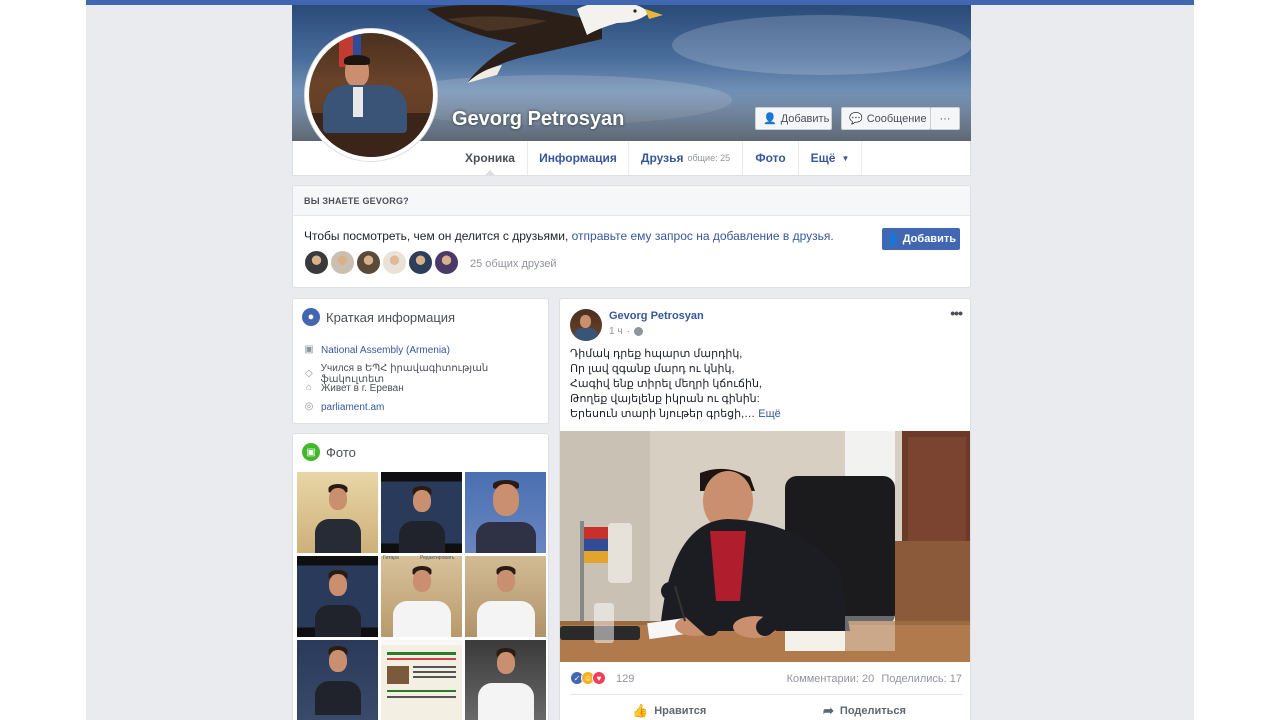 The height and width of the screenshot is (720, 1280). What do you see at coordinates (513, 264) in the screenshot?
I see `mutual-friends-text: 25 общих друзей` at bounding box center [513, 264].